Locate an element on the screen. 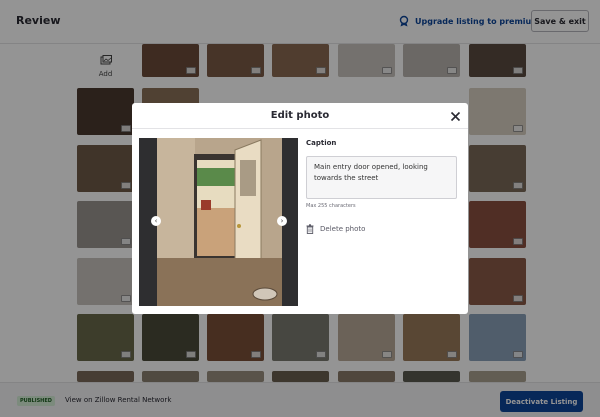 The height and width of the screenshot is (417, 600). delete-photo-button: Delete photo is located at coordinates (335, 229).